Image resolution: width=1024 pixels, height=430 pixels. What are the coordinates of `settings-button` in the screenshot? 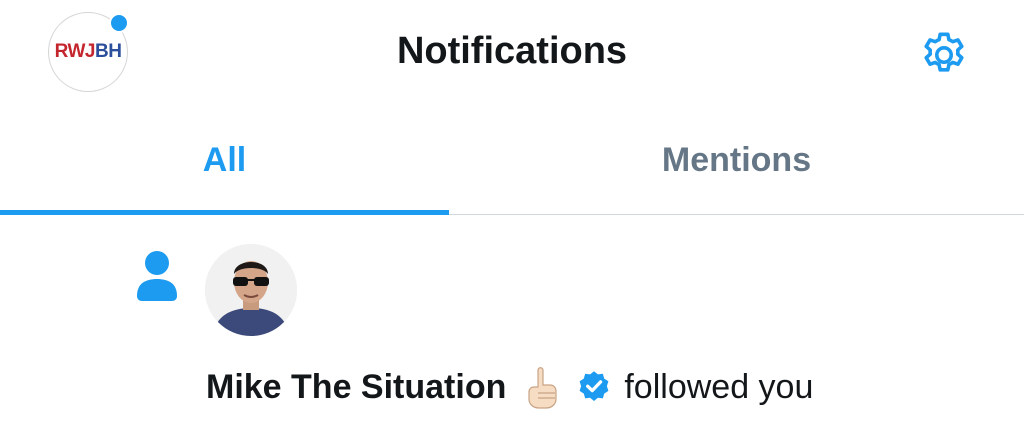 It's located at (944, 55).